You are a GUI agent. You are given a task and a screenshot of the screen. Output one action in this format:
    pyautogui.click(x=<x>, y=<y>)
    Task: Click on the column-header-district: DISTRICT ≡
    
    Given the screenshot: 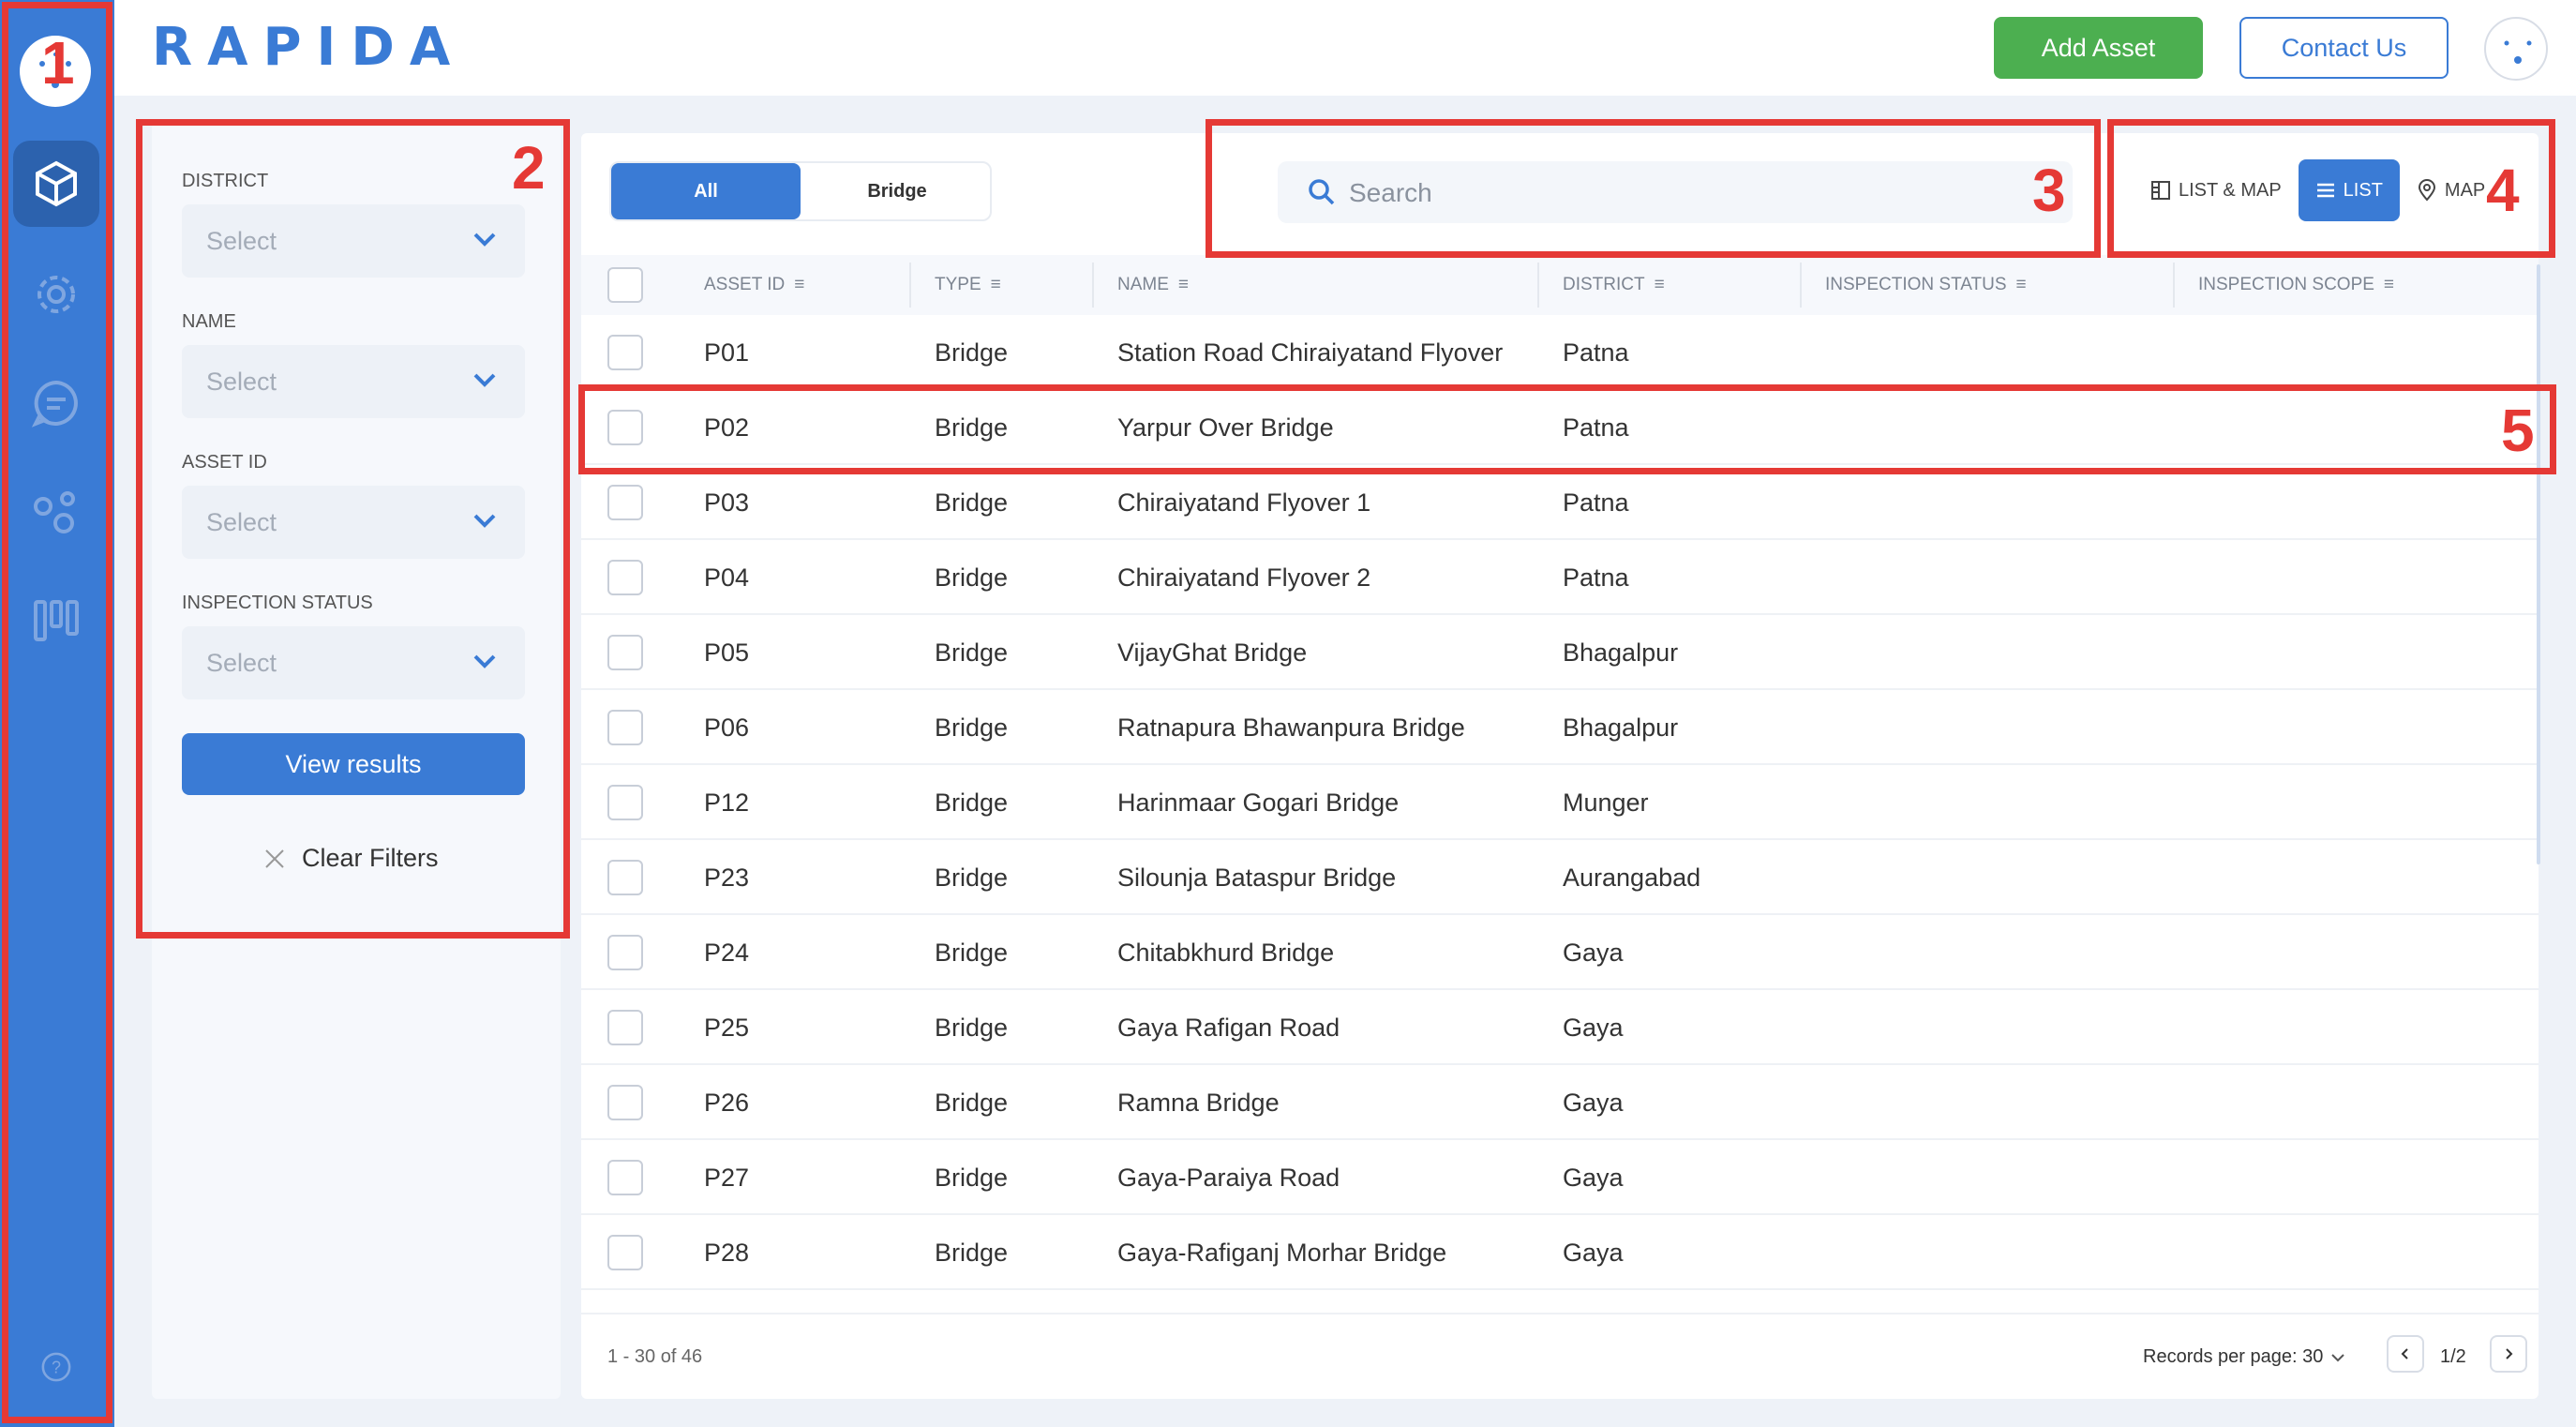 What is the action you would take?
    pyautogui.click(x=1614, y=285)
    